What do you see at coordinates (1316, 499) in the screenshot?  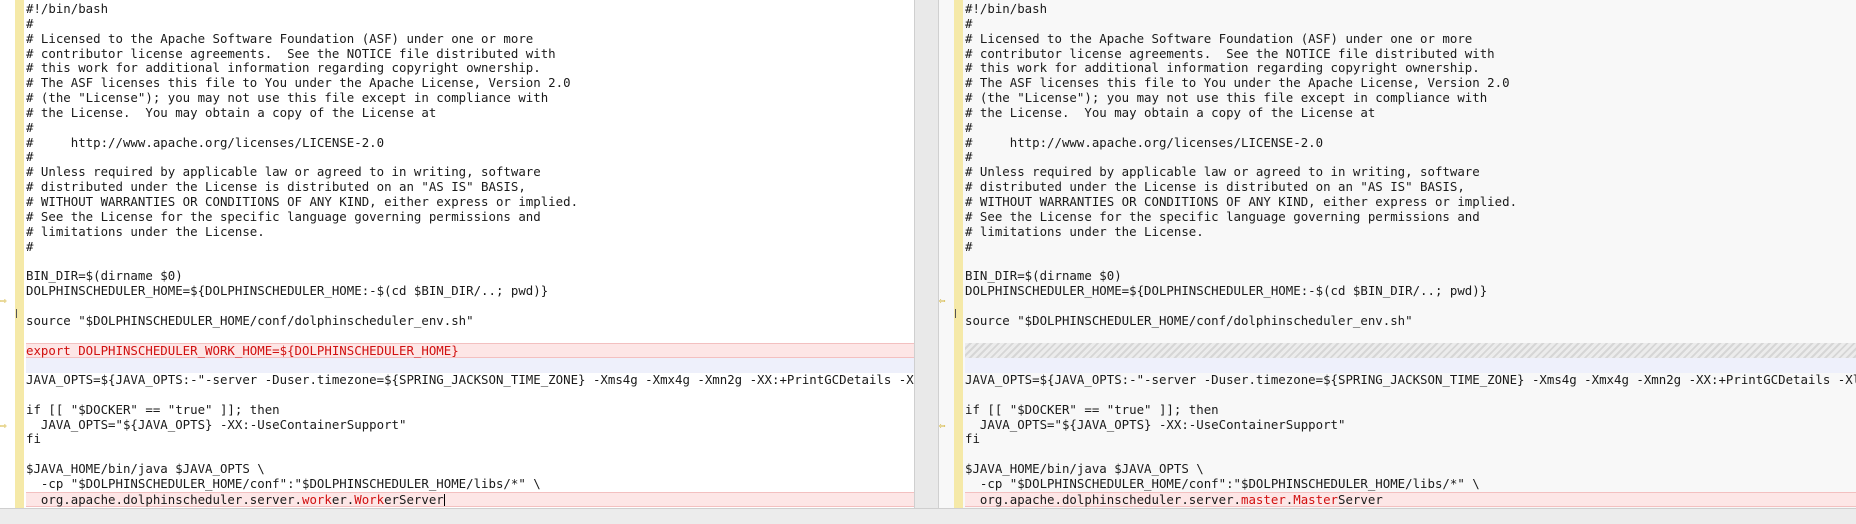 I see `diff-highlight-text: Master` at bounding box center [1316, 499].